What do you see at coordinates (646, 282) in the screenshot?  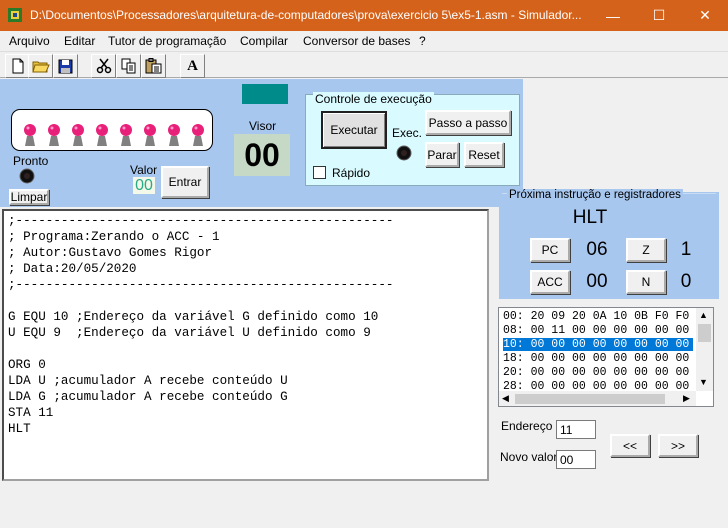 I see `n-button: N` at bounding box center [646, 282].